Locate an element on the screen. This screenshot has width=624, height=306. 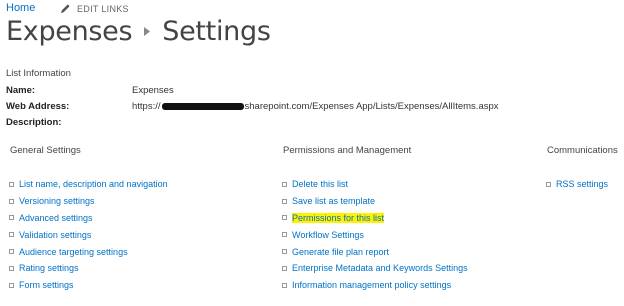
description-label: Description: is located at coordinates (34, 122).